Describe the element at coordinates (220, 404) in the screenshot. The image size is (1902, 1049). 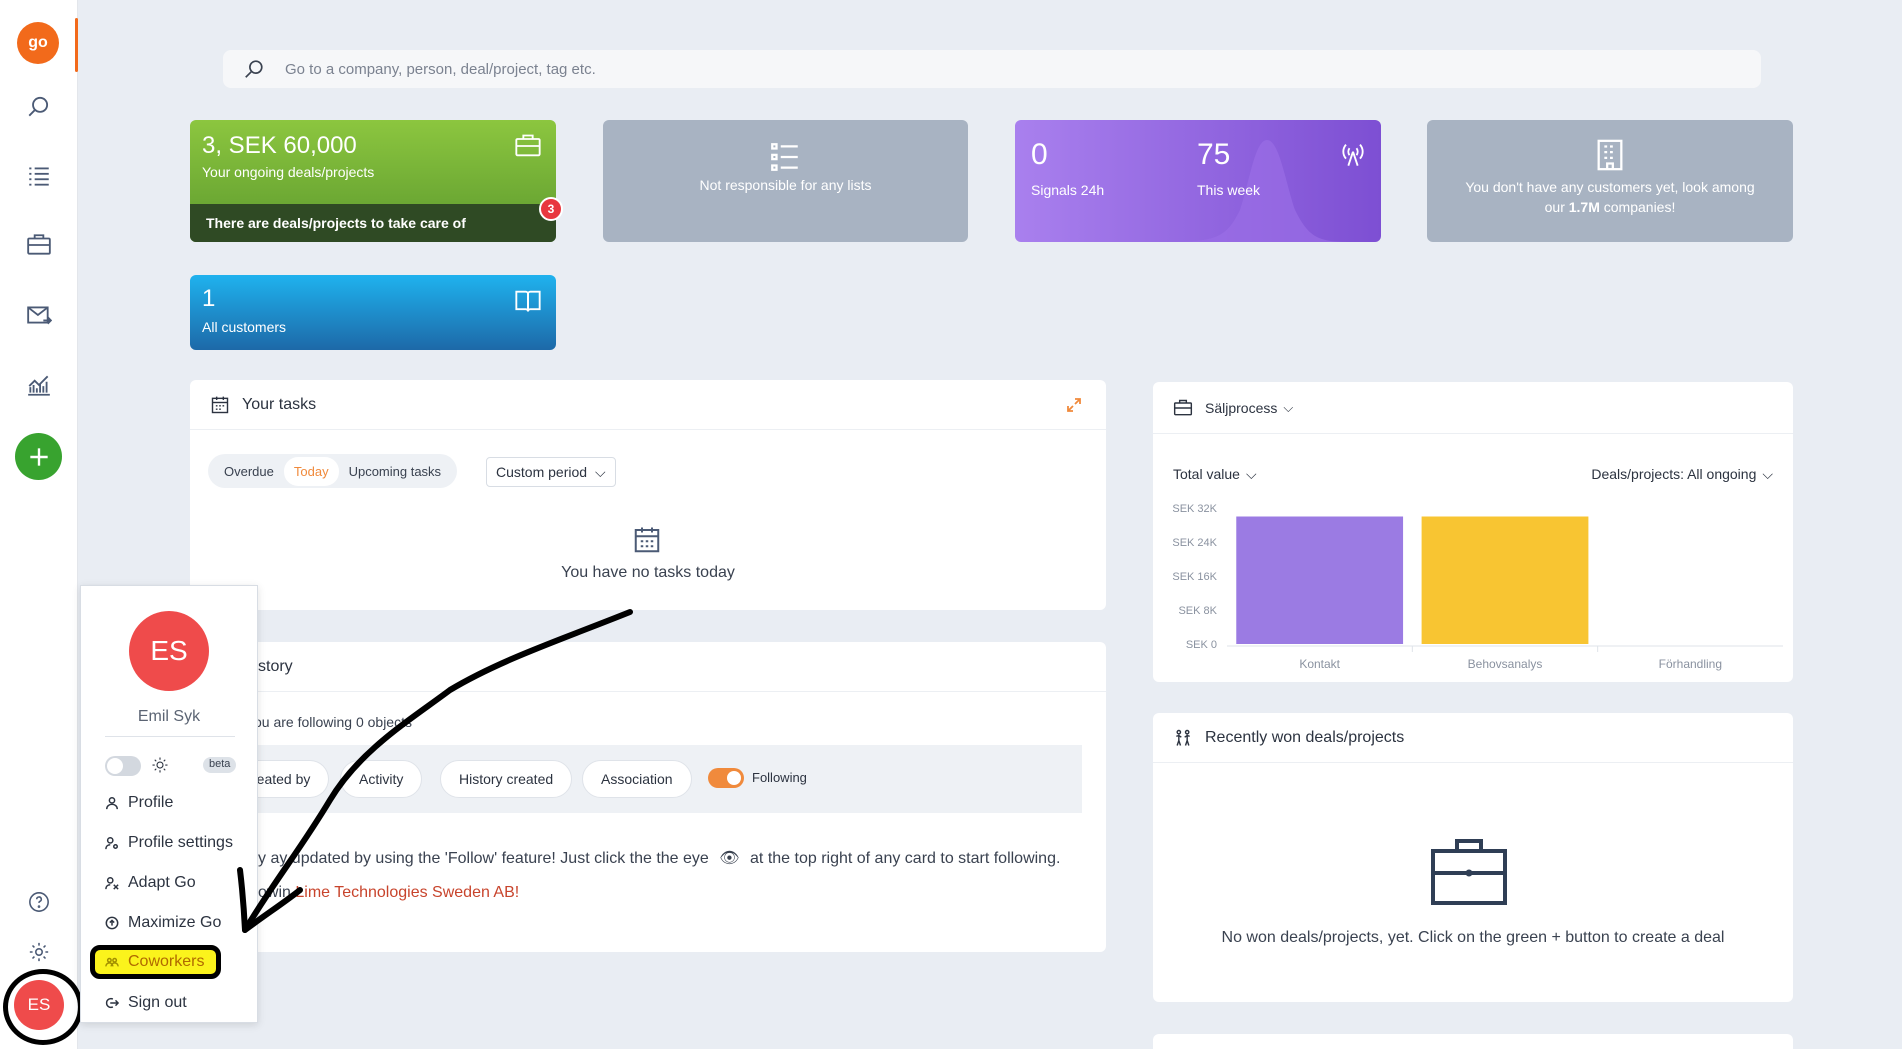
I see `calendar-icon` at that location.